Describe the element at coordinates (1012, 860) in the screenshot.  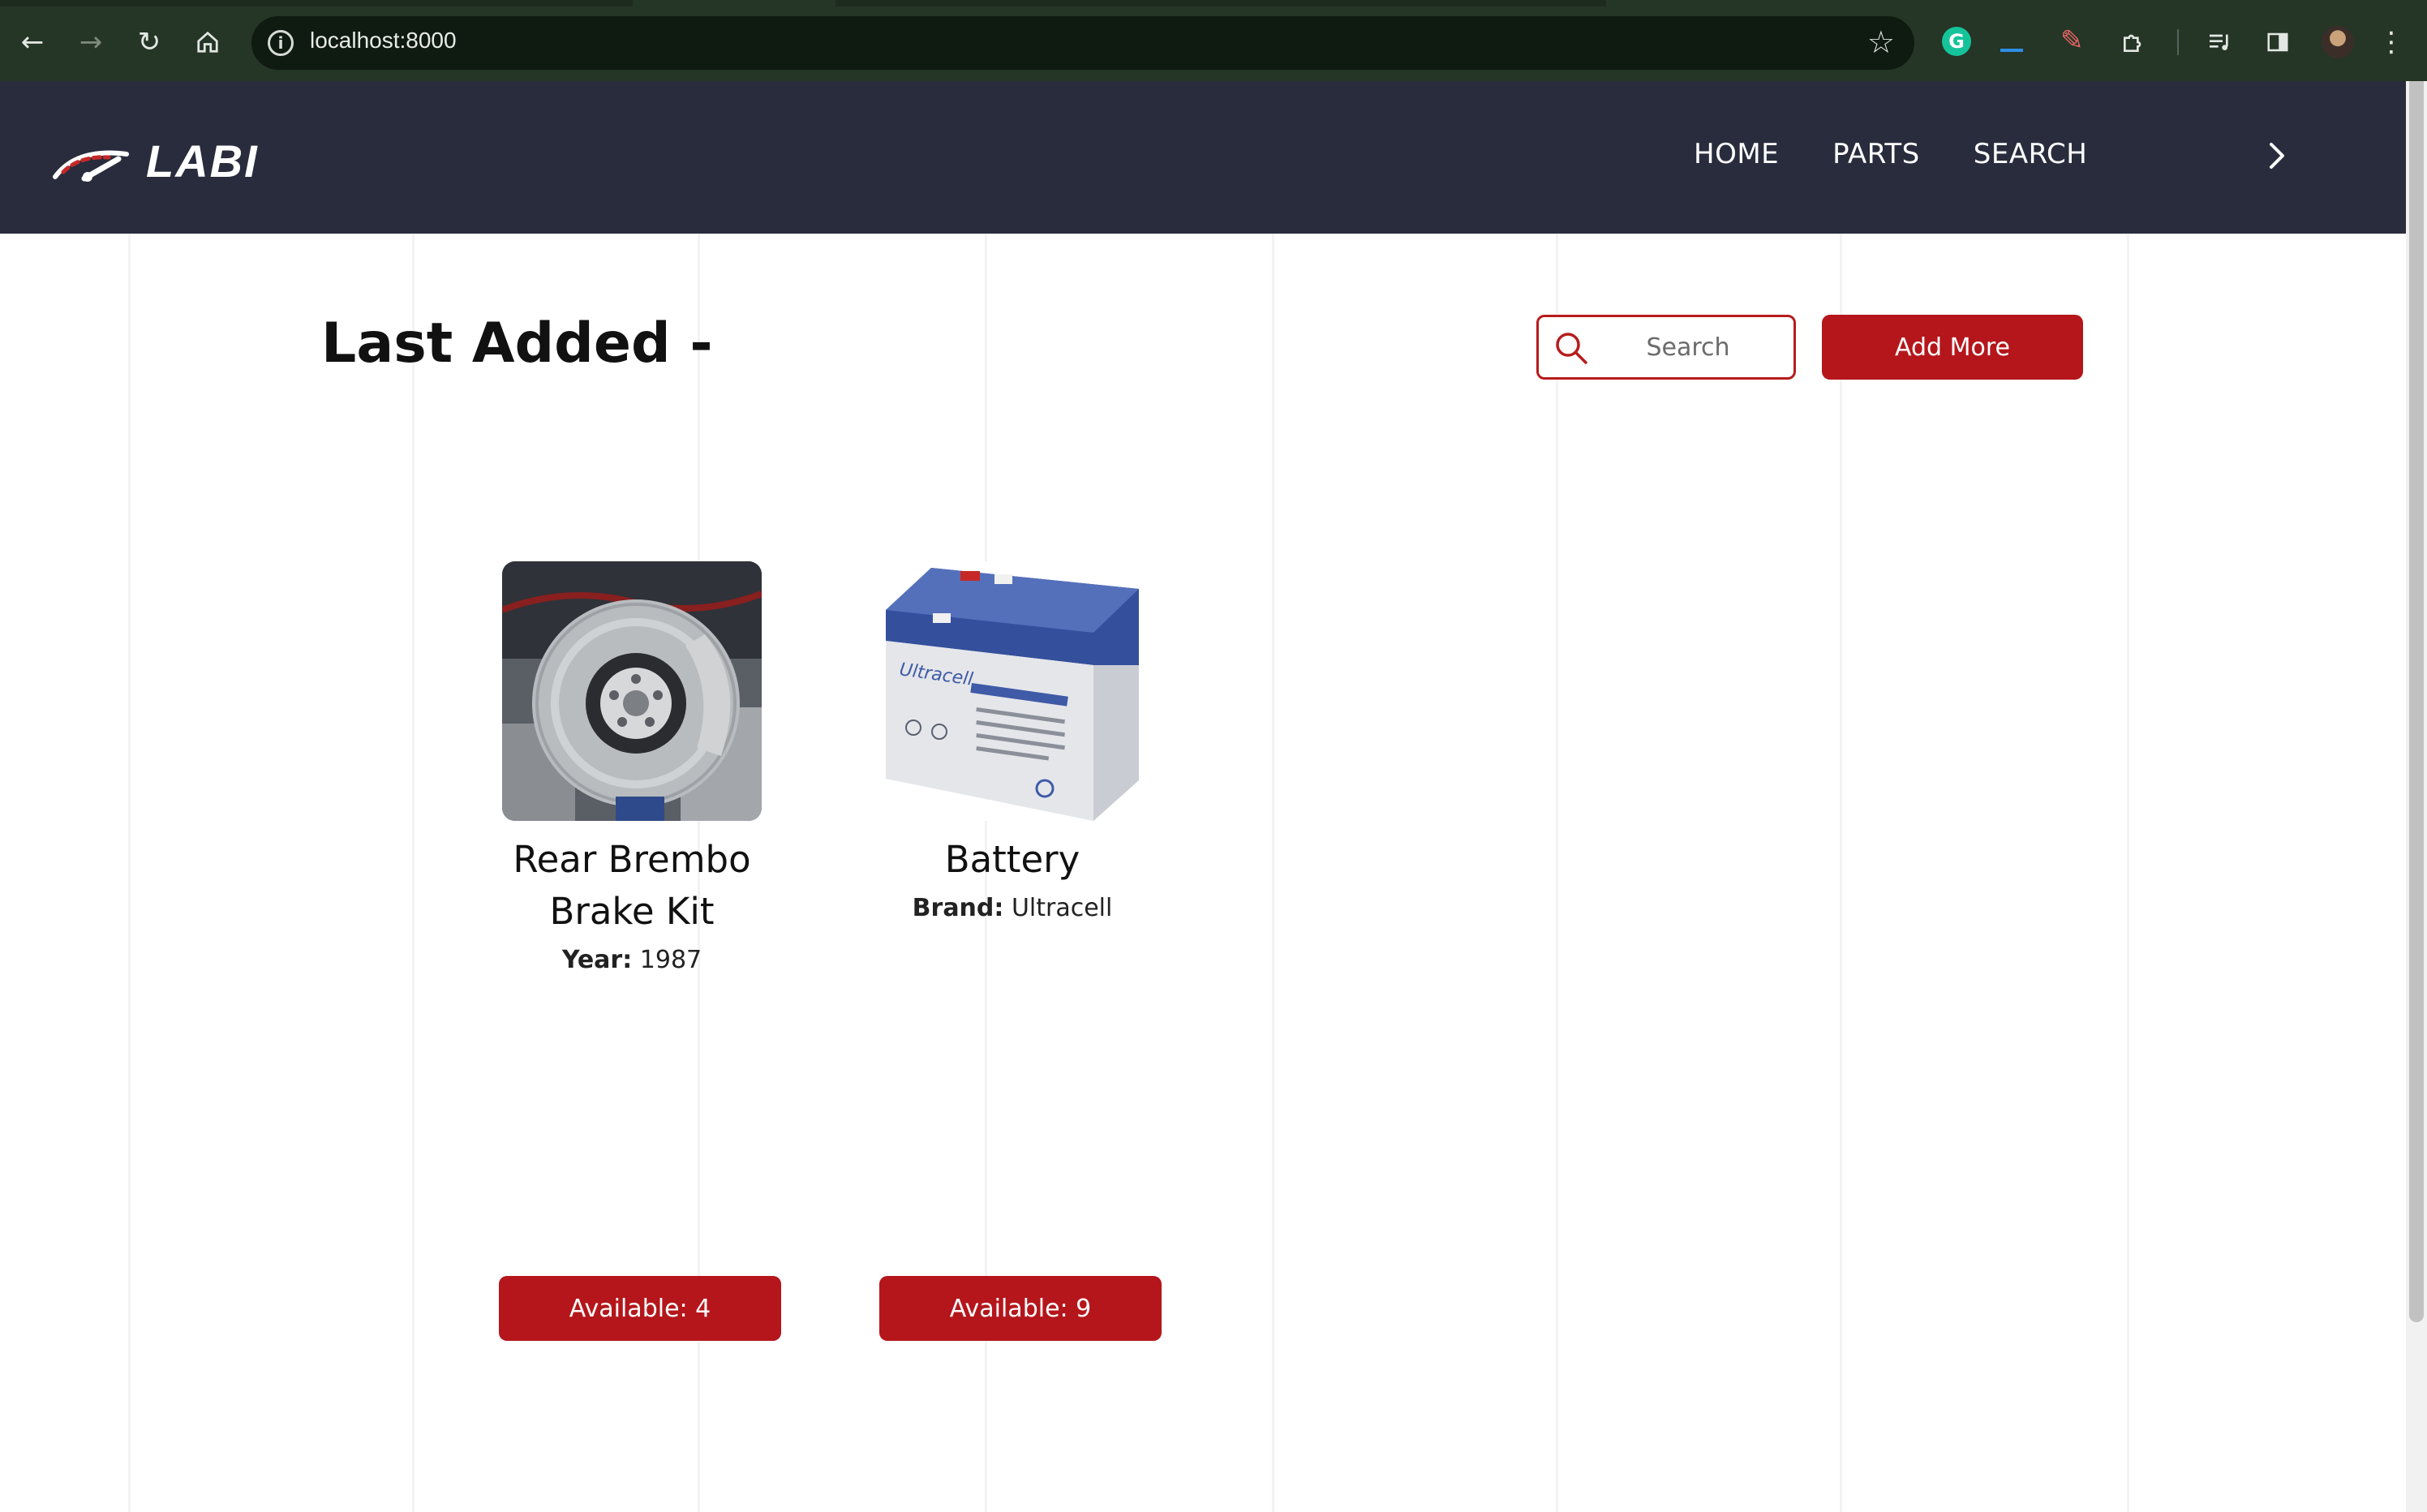
I see `part-name: Battery` at that location.